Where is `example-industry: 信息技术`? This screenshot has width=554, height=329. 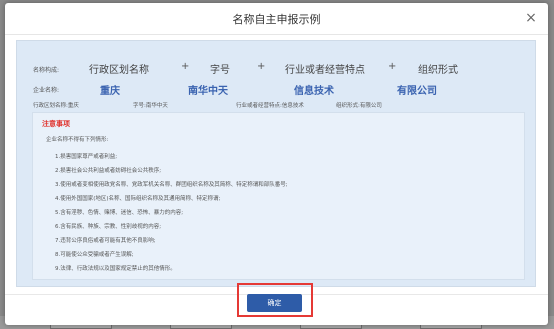 example-industry: 信息技术 is located at coordinates (314, 91).